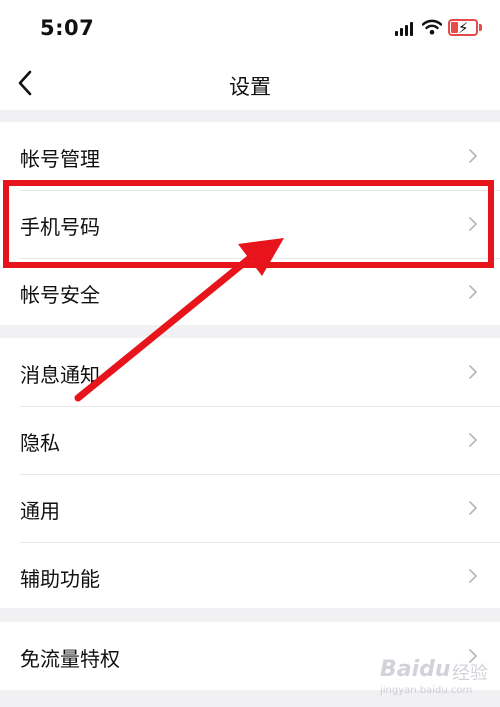  Describe the element at coordinates (405, 29) in the screenshot. I see `cellular-signal-icon` at that location.